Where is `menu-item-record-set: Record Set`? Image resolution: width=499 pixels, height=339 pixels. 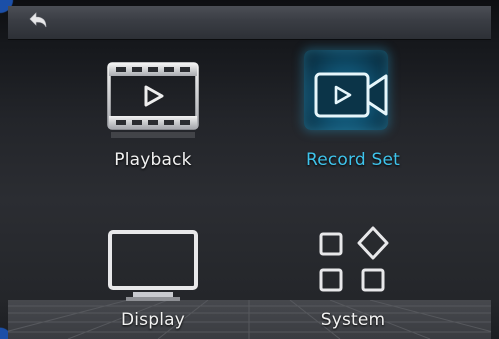 menu-item-record-set: Record Set is located at coordinates (353, 110).